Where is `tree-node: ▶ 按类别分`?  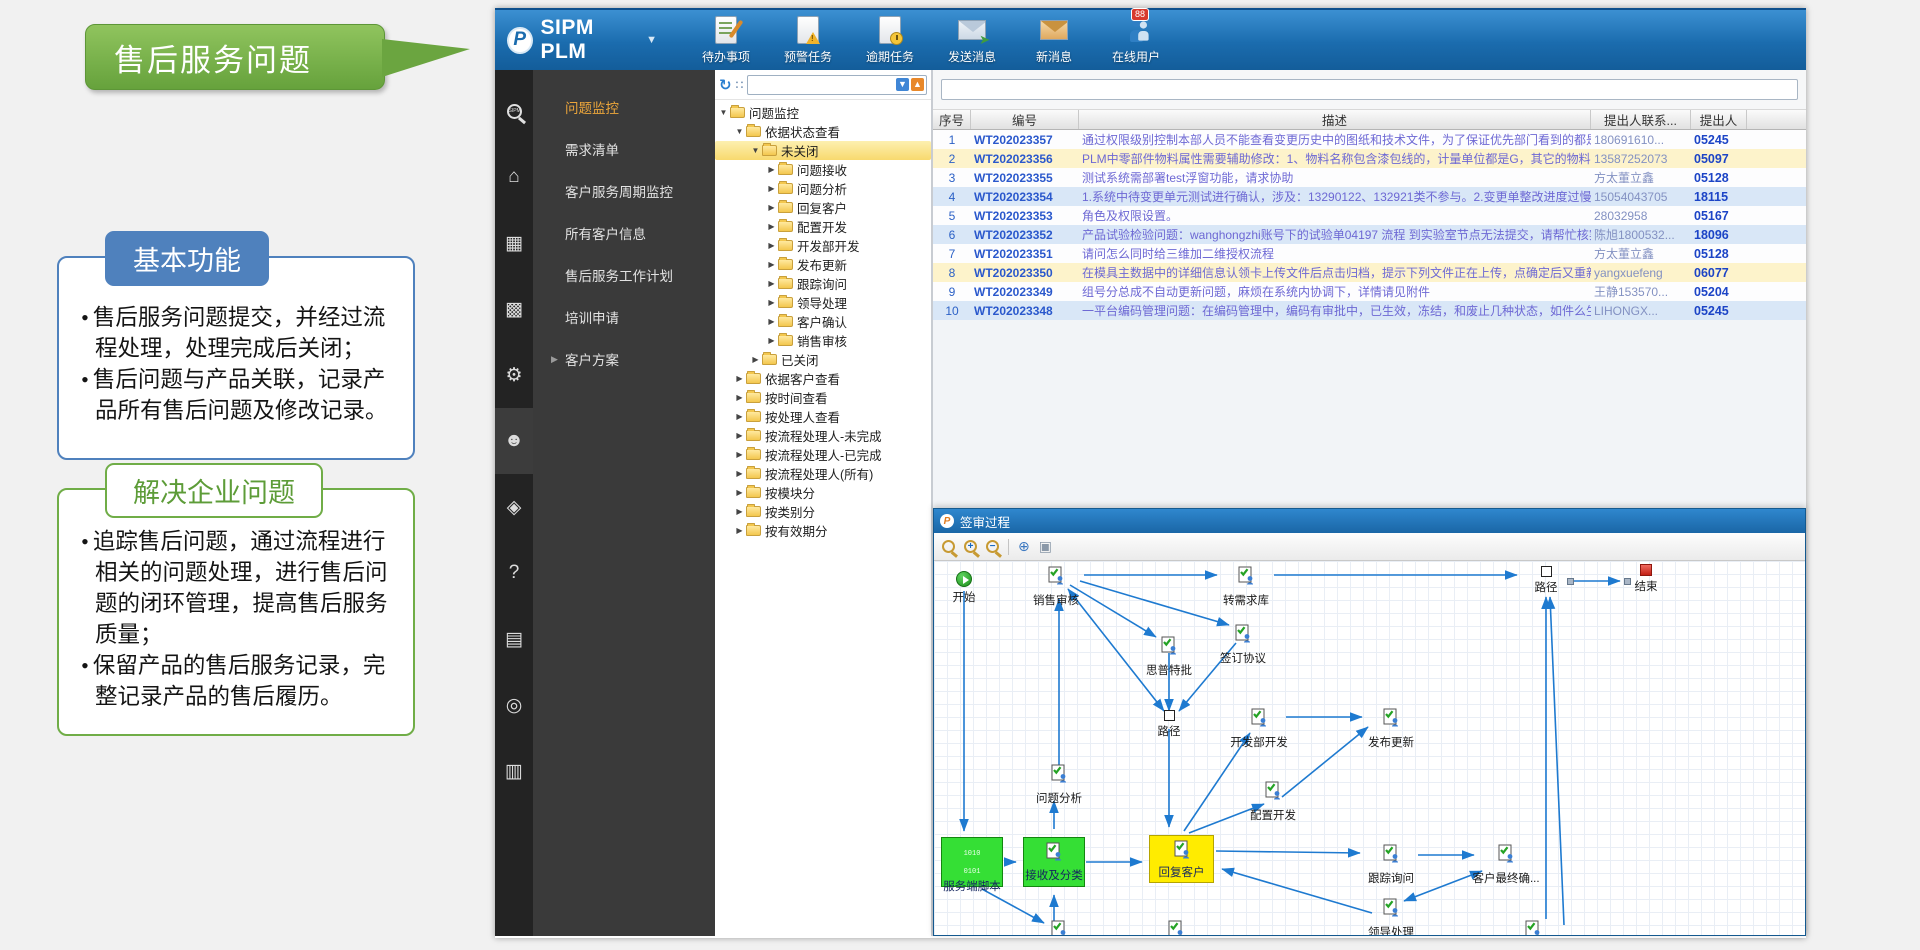 tree-node: ▶ 按类别分 is located at coordinates (823, 511).